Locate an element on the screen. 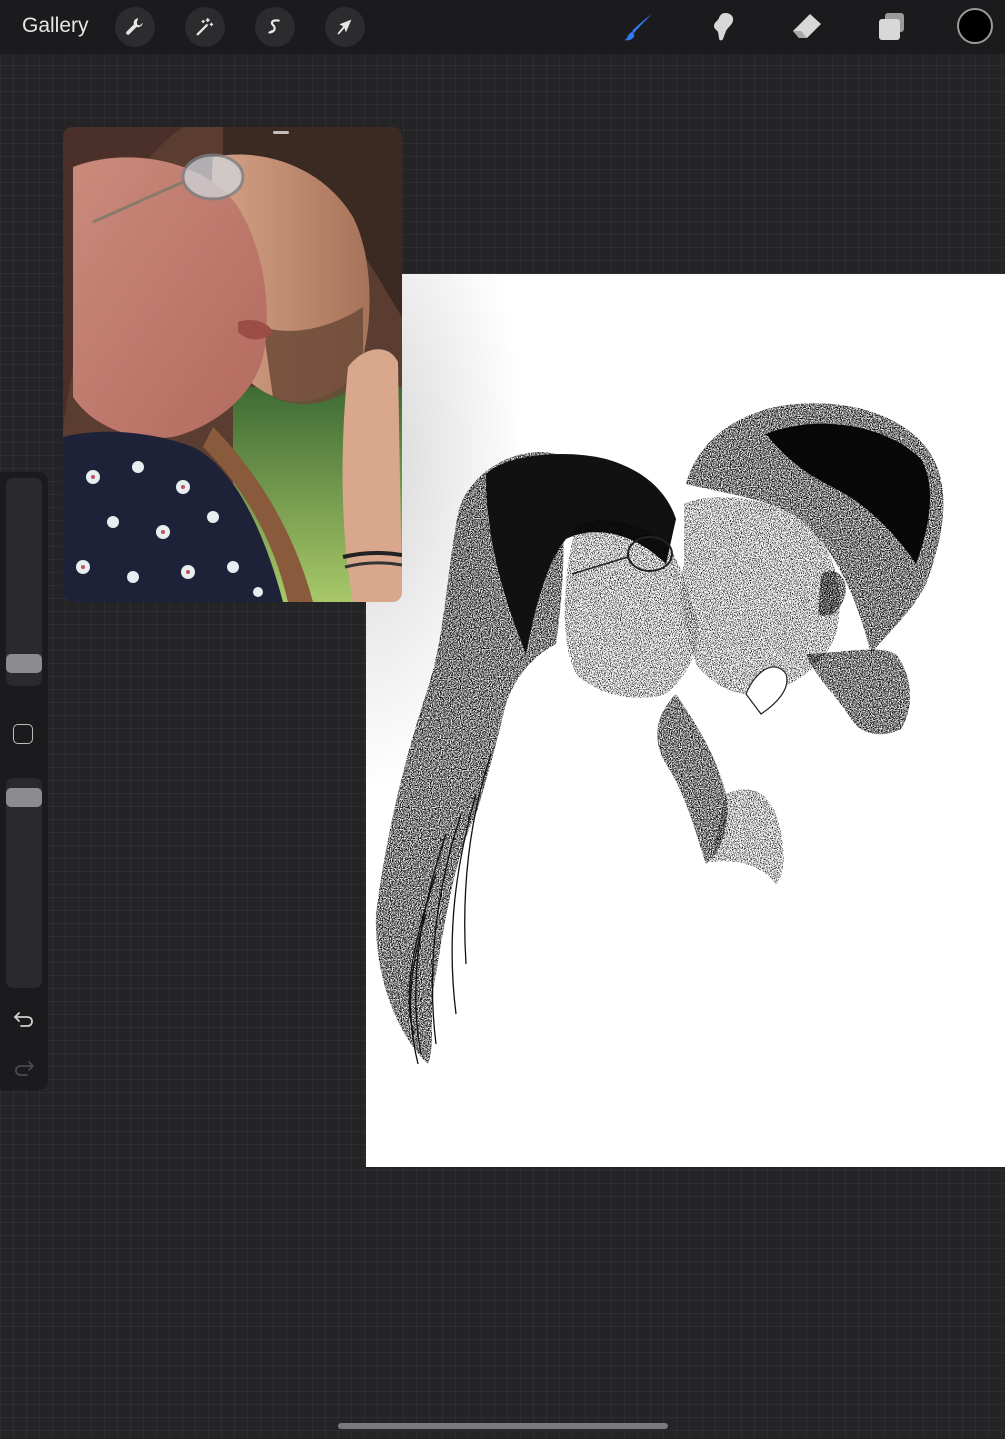 Image resolution: width=1005 pixels, height=1439 pixels. layers-button is located at coordinates (891, 27).